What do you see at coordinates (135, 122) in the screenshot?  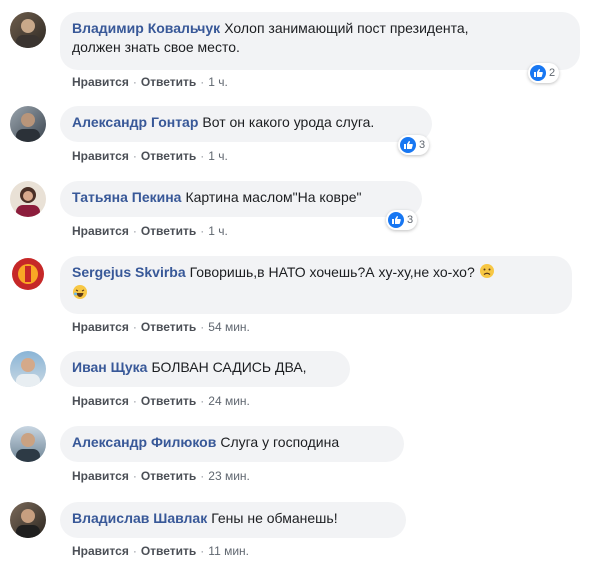 I see `comment-author: Александр Гонтар` at bounding box center [135, 122].